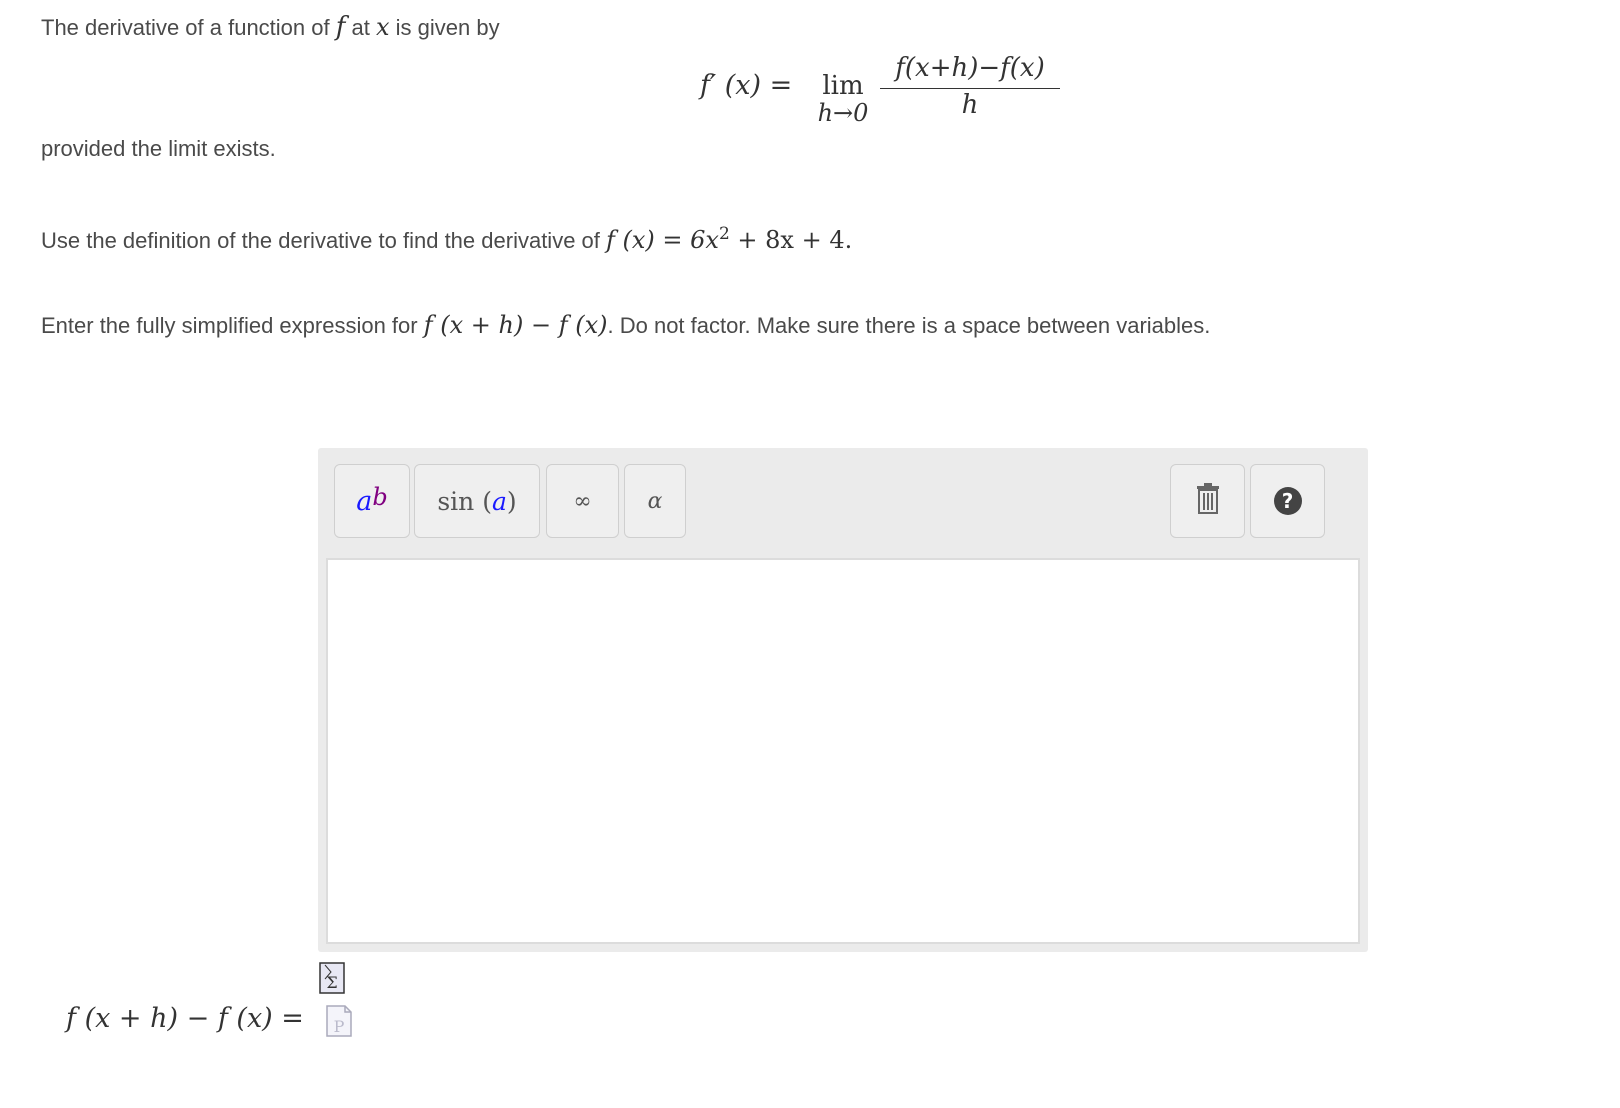  I want to click on sin-label: sin, so click(456, 501).